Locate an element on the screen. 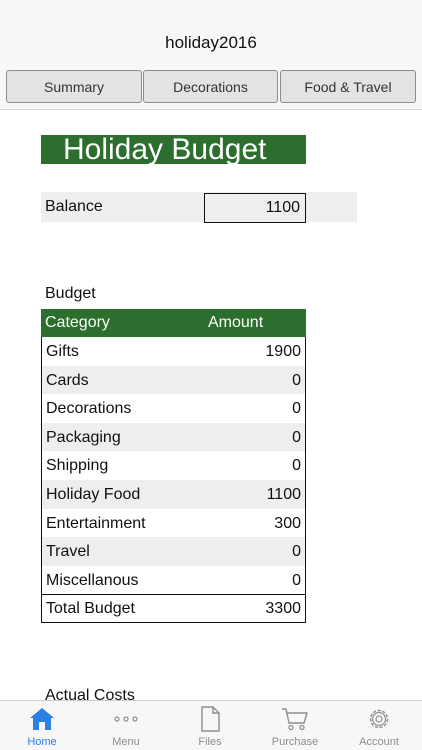 The width and height of the screenshot is (422, 750). total-budget-row: Total Budget 3300 is located at coordinates (173, 609).